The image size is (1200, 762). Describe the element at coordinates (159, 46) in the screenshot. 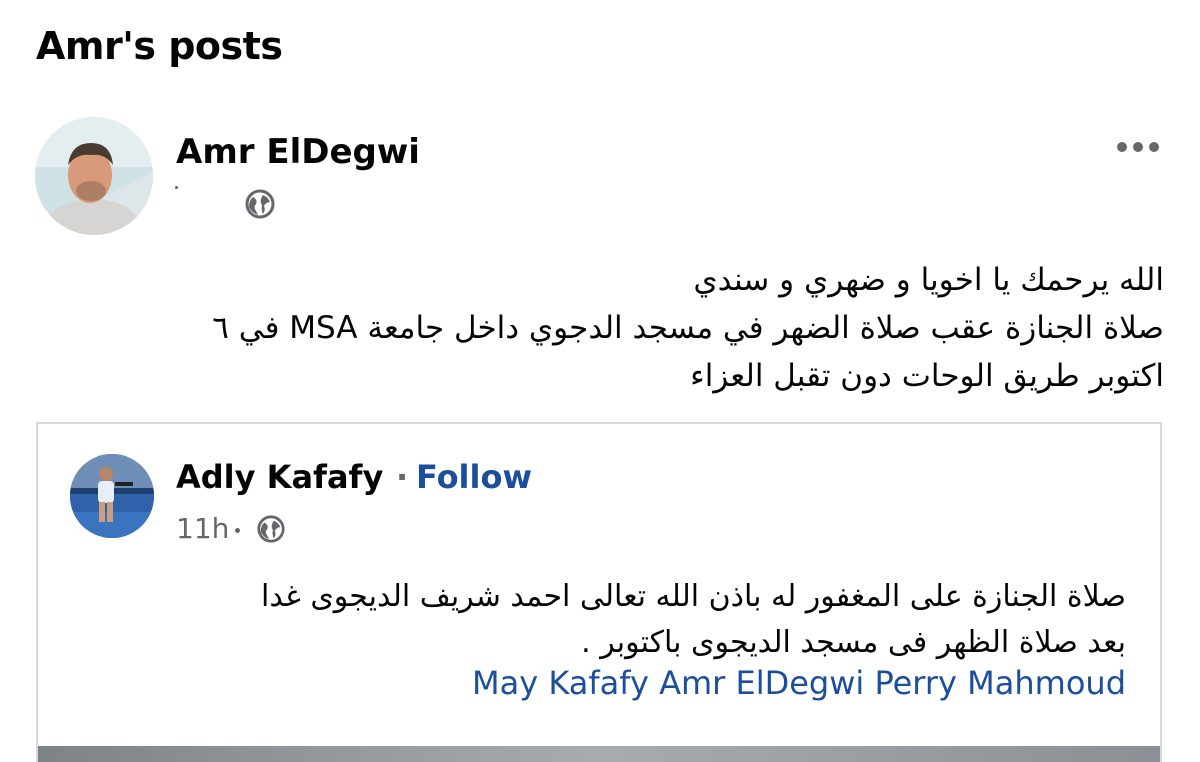

I see `page-title: Amr's posts` at that location.